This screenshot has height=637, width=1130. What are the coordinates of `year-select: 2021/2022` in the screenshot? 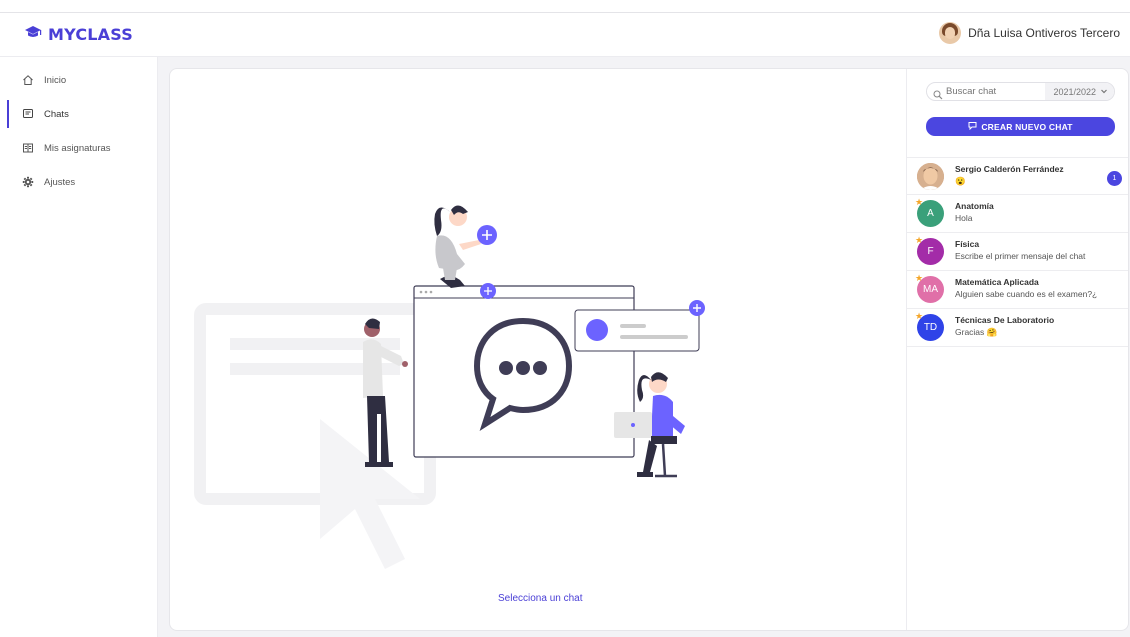 It's located at (1079, 91).